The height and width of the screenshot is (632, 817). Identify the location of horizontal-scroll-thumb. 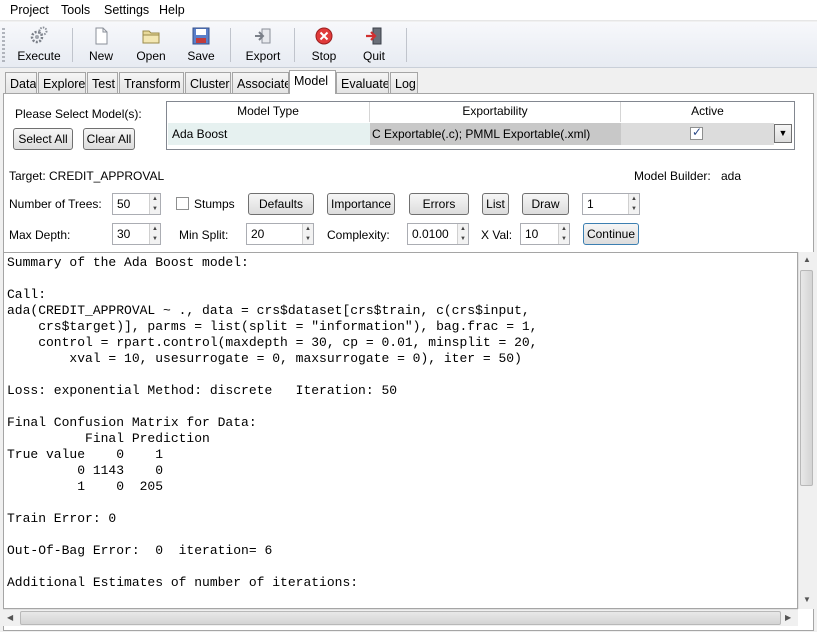
(400, 618).